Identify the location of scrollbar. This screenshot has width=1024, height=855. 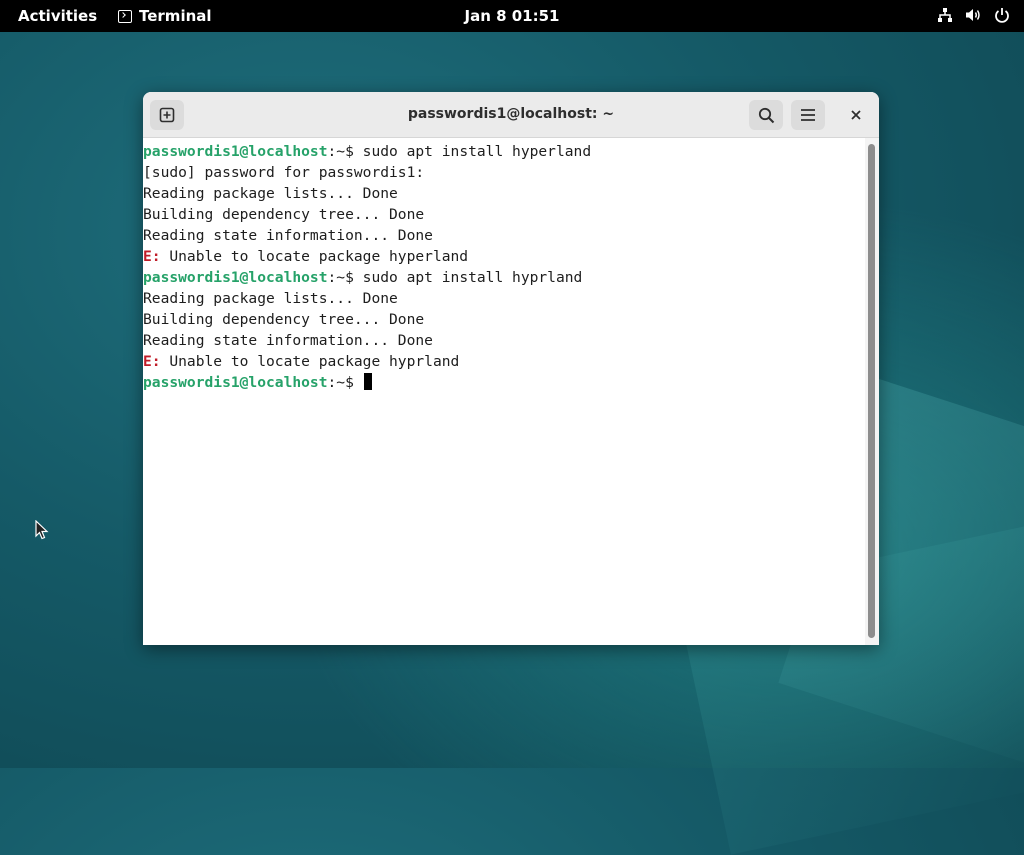
(872, 391).